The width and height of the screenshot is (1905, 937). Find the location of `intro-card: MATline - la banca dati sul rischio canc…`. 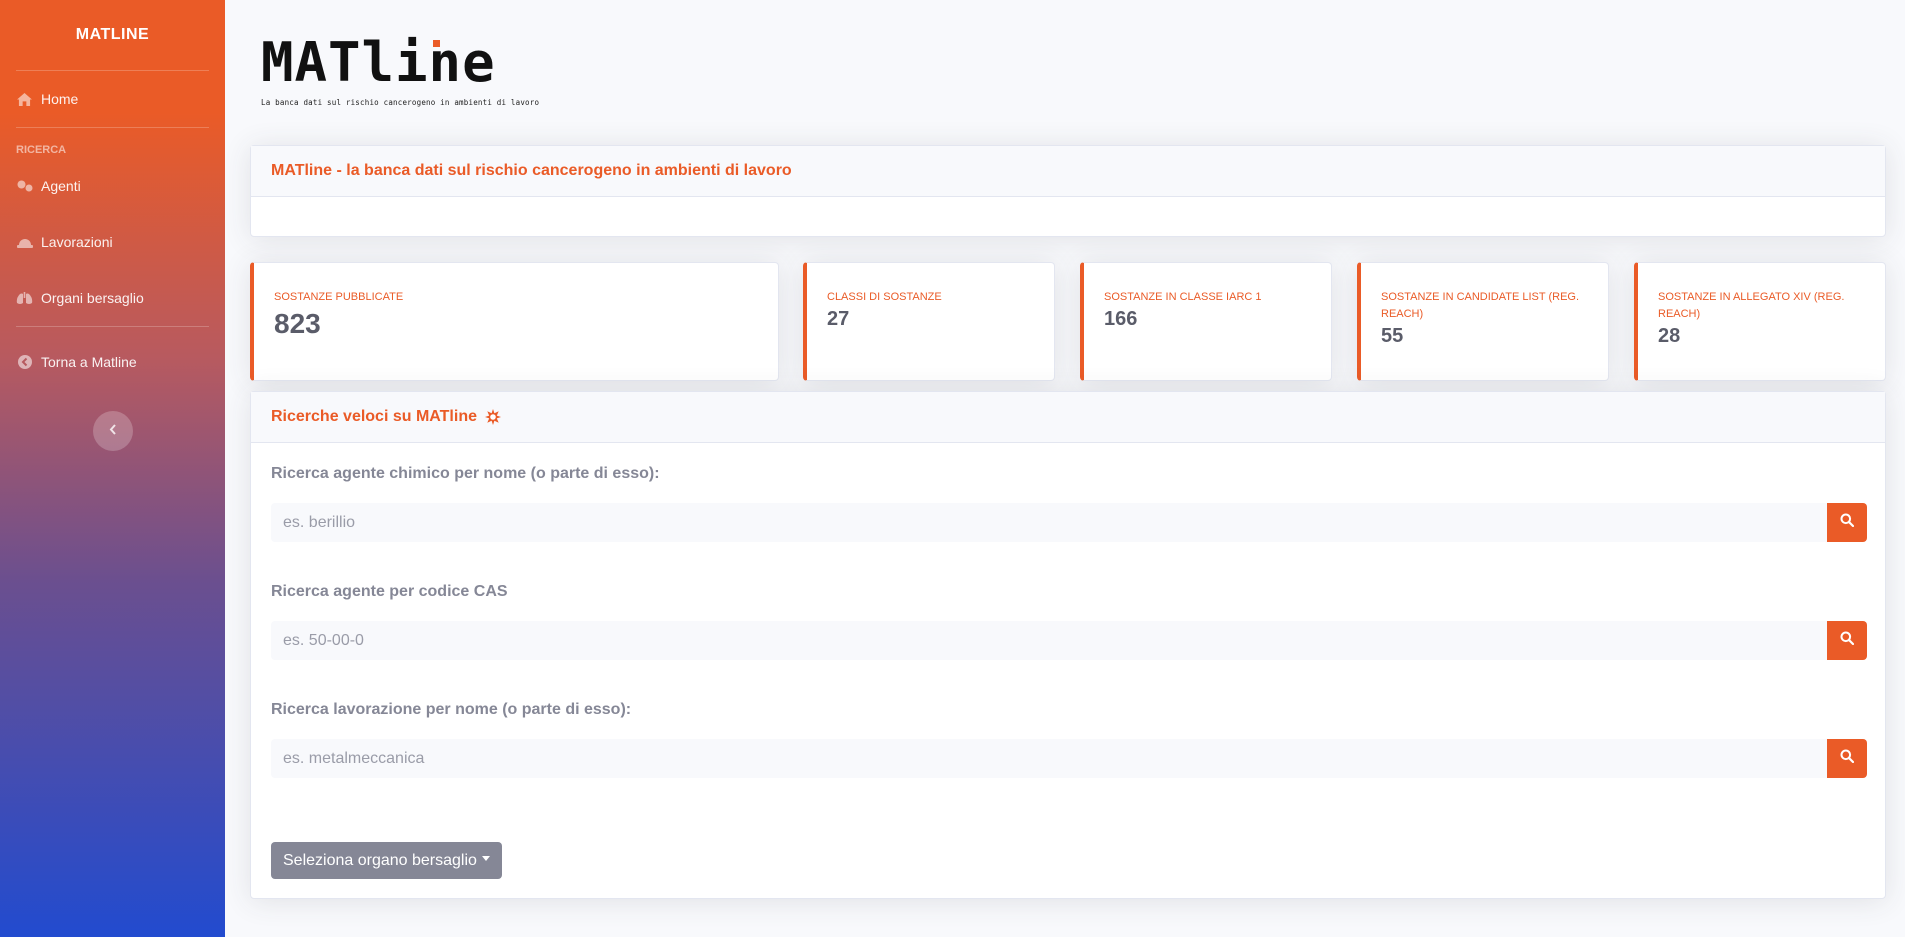

intro-card: MATline - la banca dati sul rischio canc… is located at coordinates (1068, 191).